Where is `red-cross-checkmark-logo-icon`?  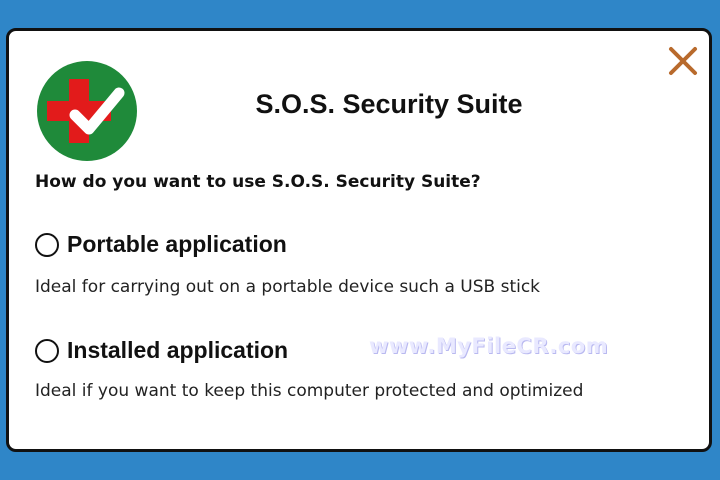 red-cross-checkmark-logo-icon is located at coordinates (87, 111).